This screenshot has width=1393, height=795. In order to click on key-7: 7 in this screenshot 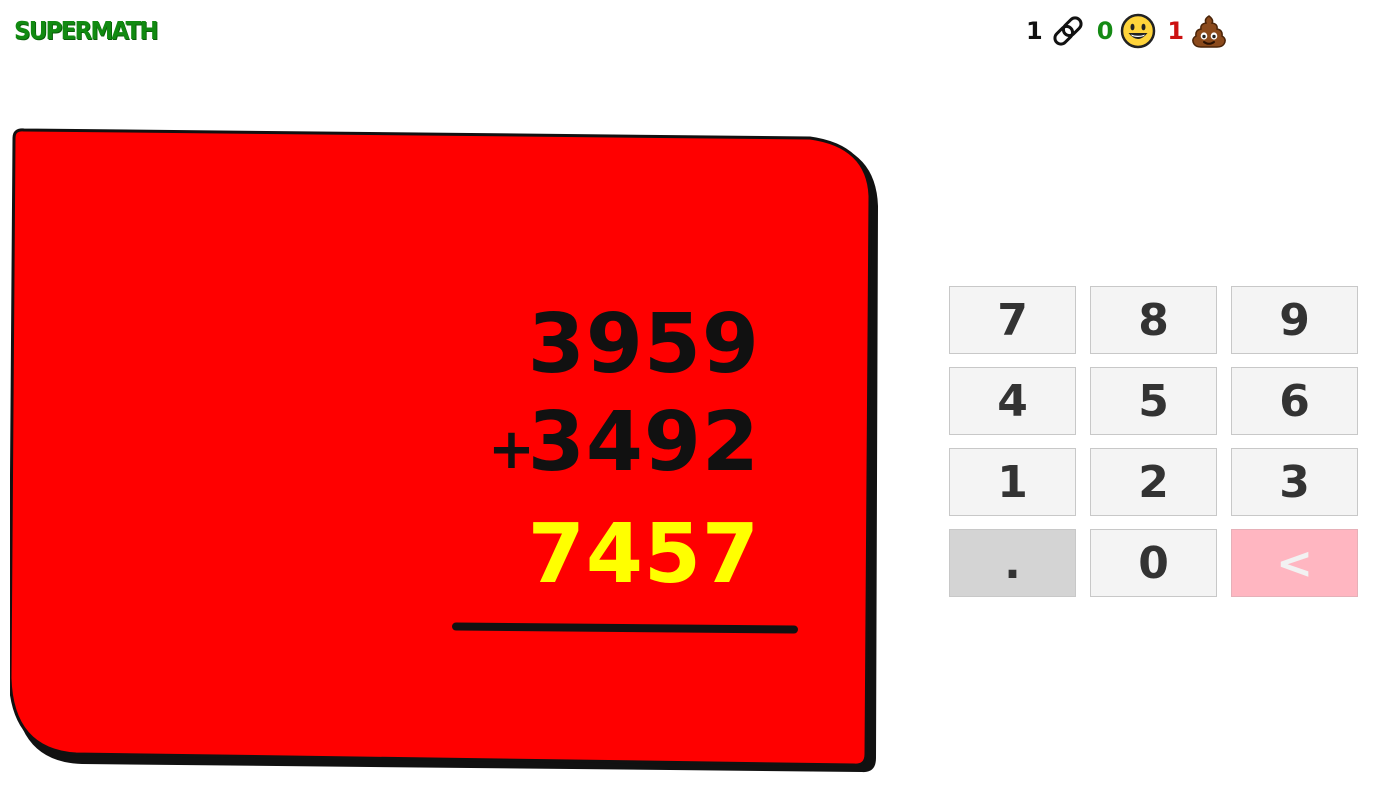, I will do `click(1012, 320)`.